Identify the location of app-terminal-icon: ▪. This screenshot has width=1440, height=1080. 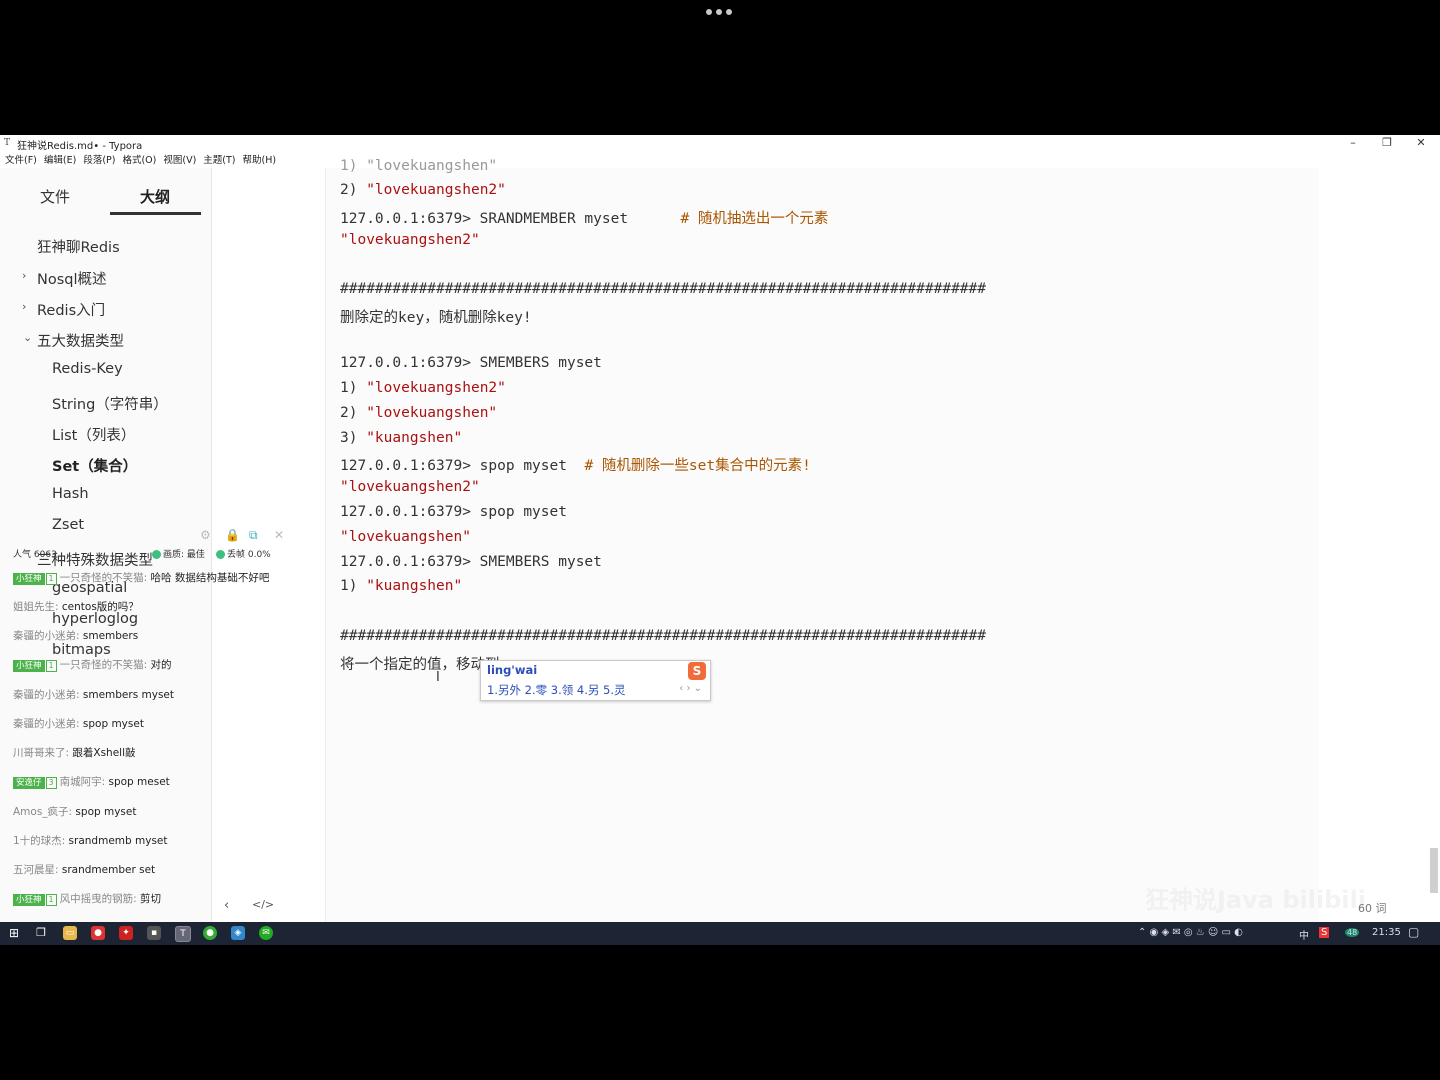
(154, 933).